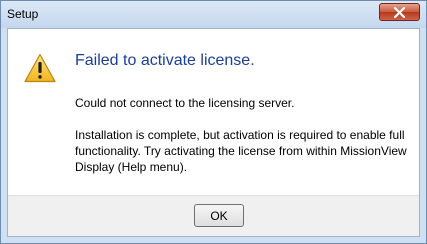 Image resolution: width=427 pixels, height=244 pixels. I want to click on window-title: Setup, so click(23, 14).